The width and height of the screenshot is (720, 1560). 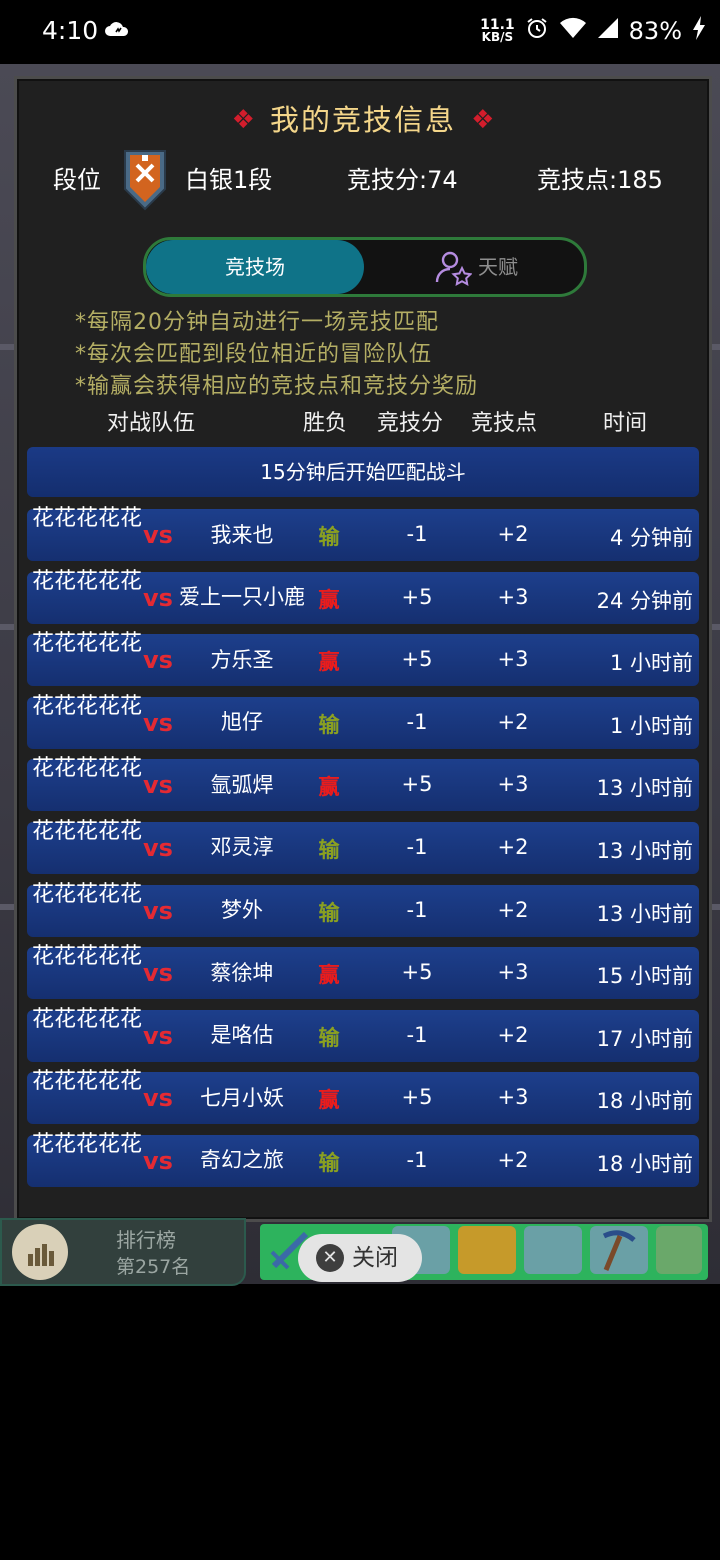 I want to click on close-icon: ✕, so click(x=330, y=1258).